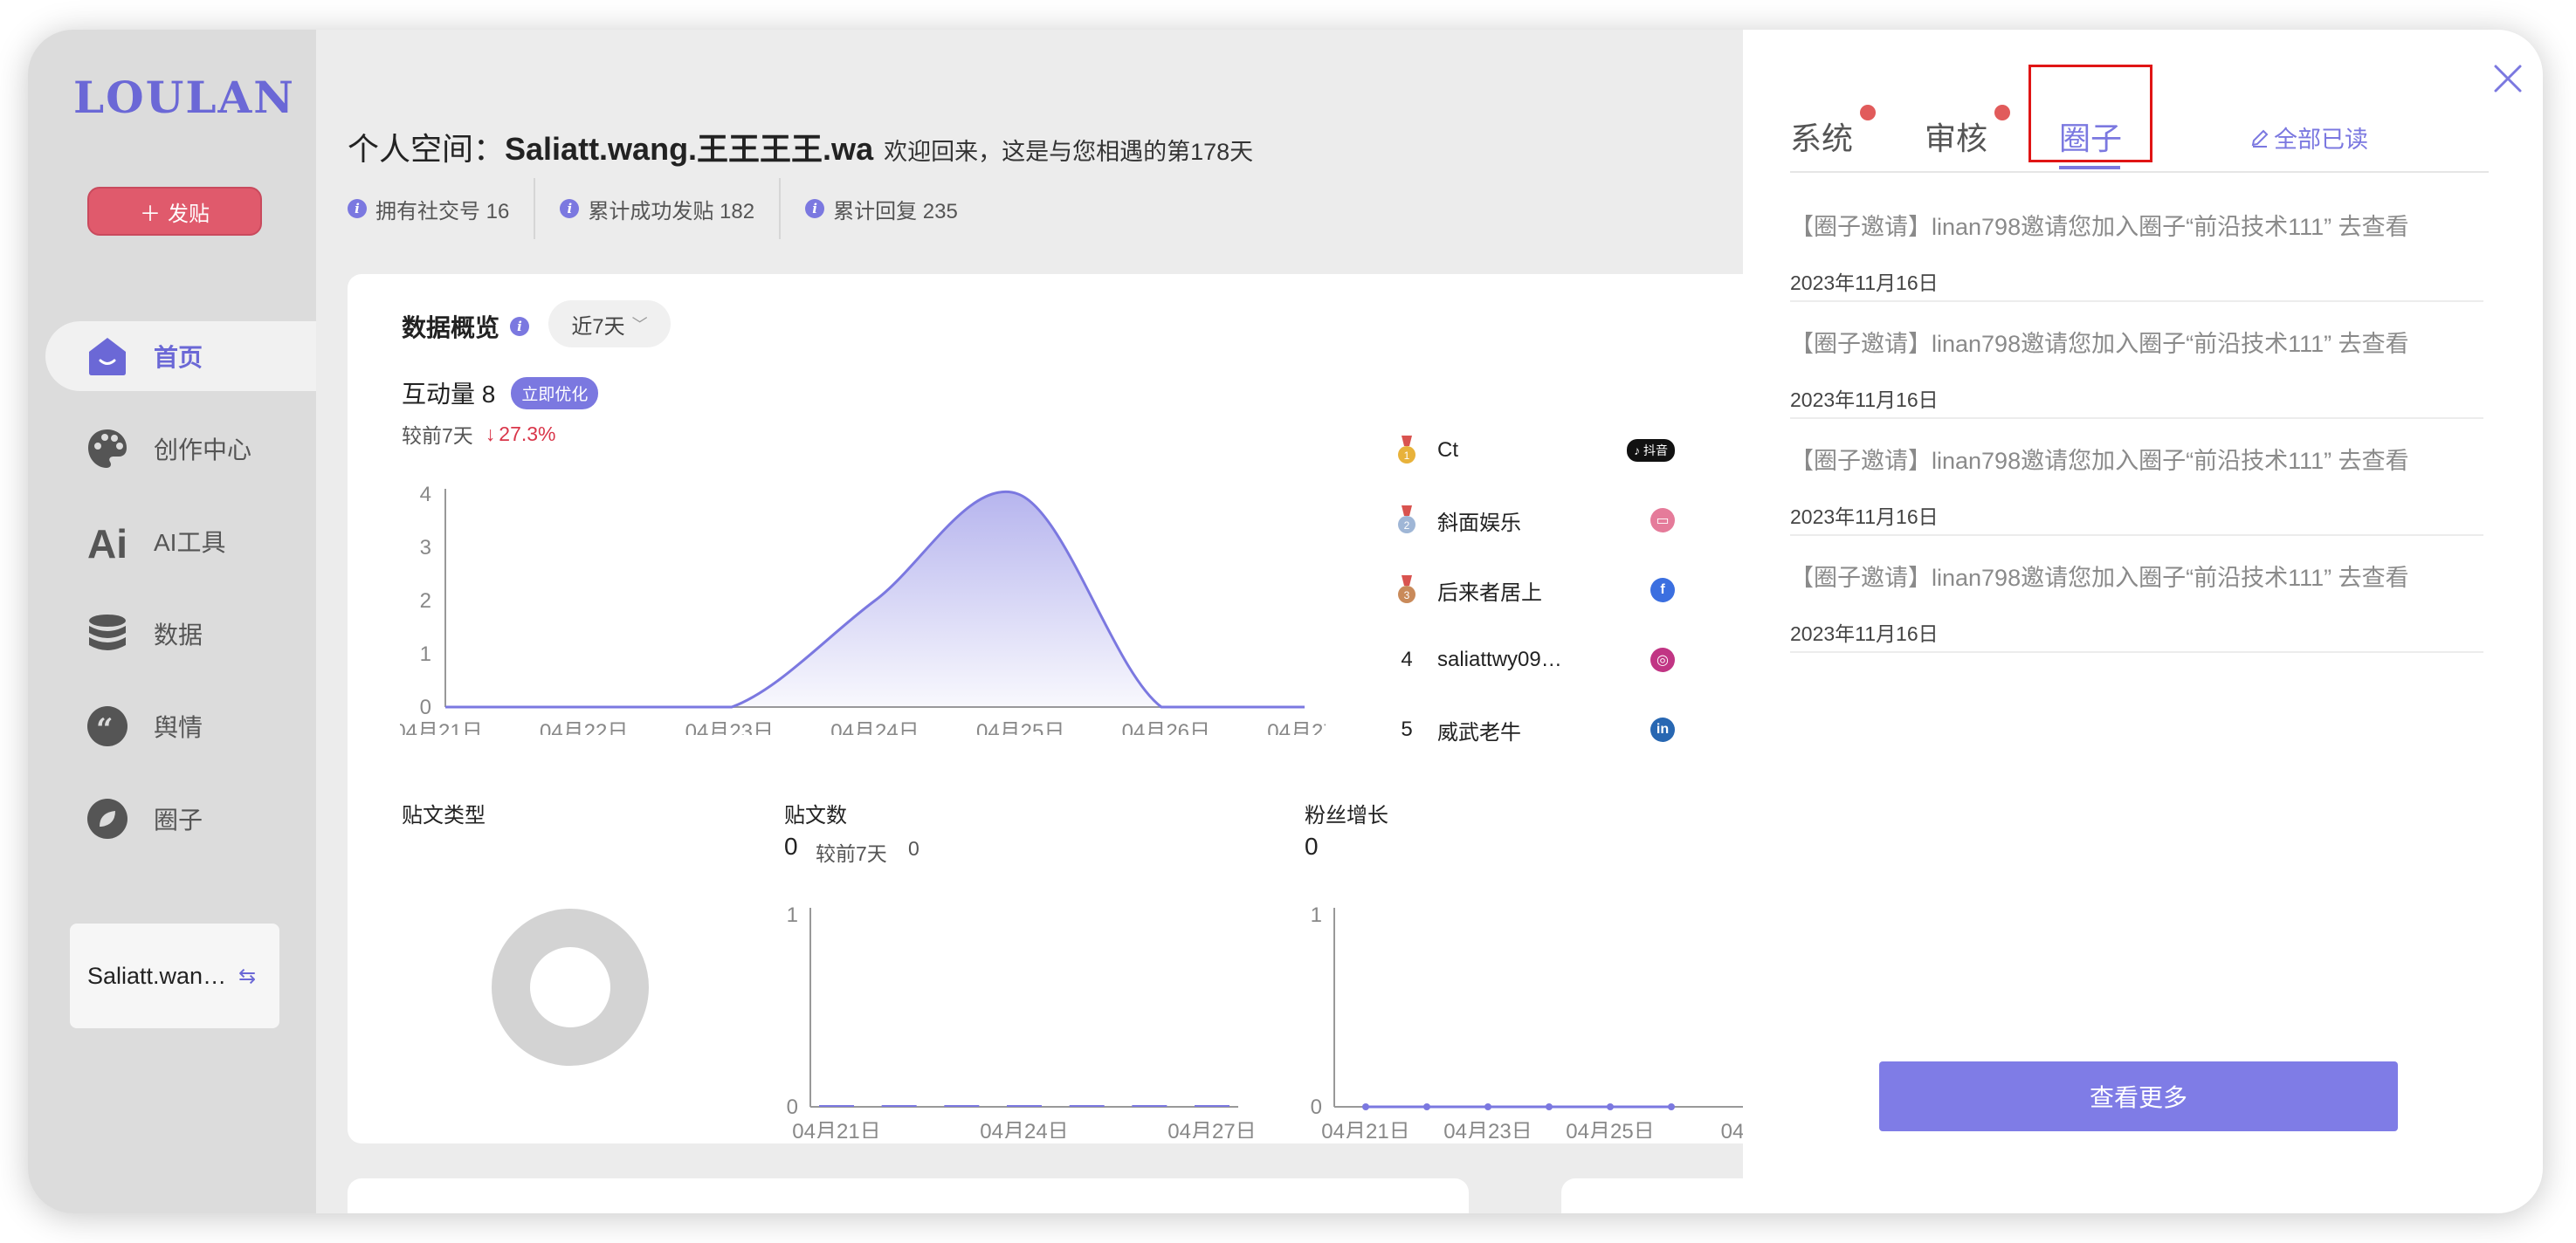  Describe the element at coordinates (449, 394) in the screenshot. I see `interaction-label: 互动量 8` at that location.